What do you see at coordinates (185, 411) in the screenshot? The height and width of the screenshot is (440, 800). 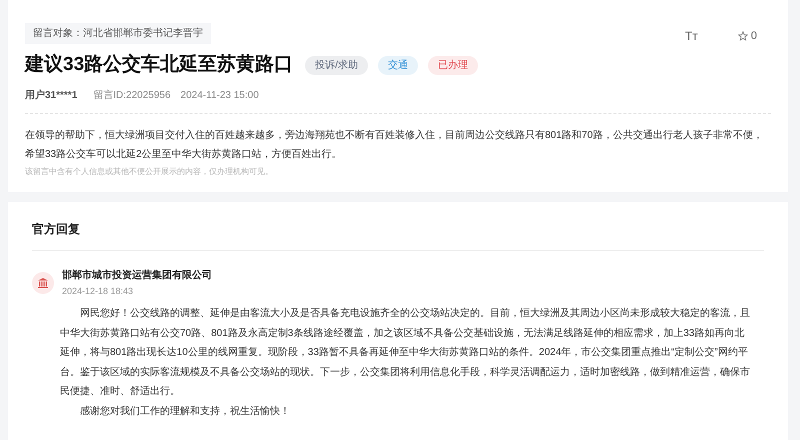 I see `reply-paragraph: 感谢您对我们工作的理解和支持，祝生活愉快！` at bounding box center [185, 411].